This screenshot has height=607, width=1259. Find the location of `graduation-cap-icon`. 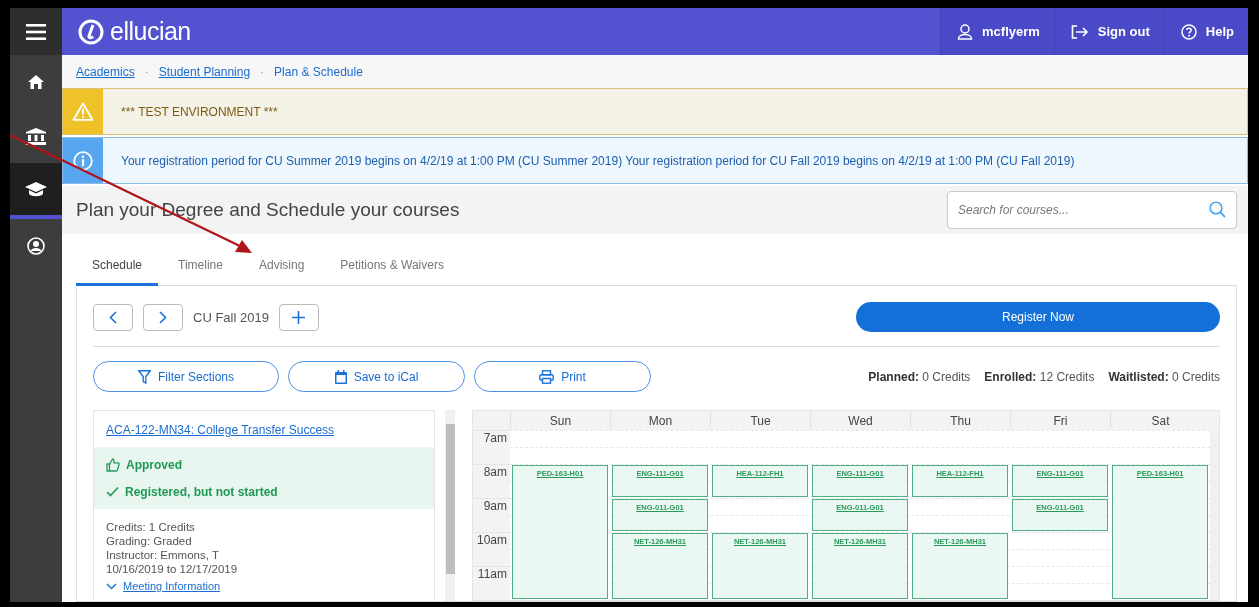

graduation-cap-icon is located at coordinates (36, 189).